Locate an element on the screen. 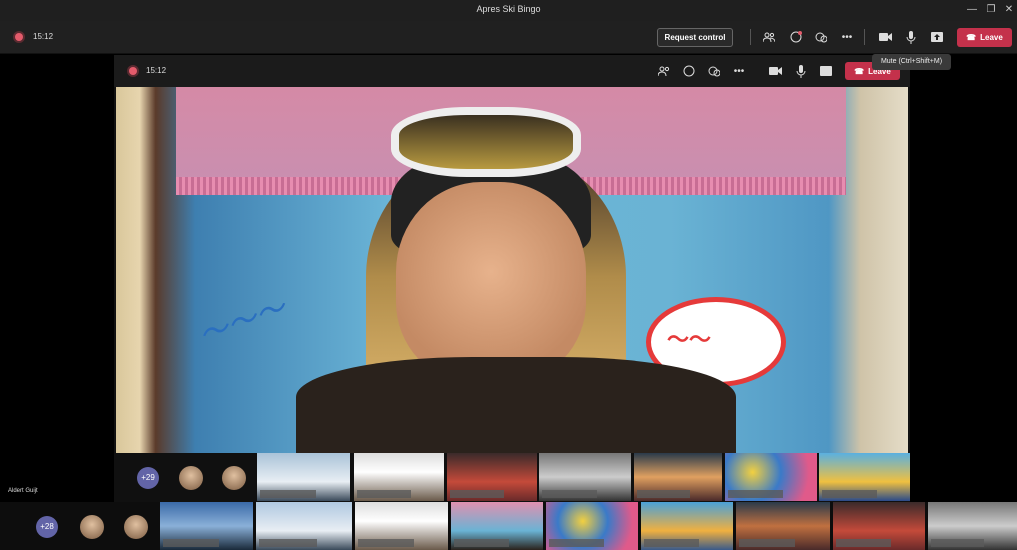 Image resolution: width=1017 pixels, height=550 pixels. participant-strip-1: +29 is located at coordinates (512, 477).